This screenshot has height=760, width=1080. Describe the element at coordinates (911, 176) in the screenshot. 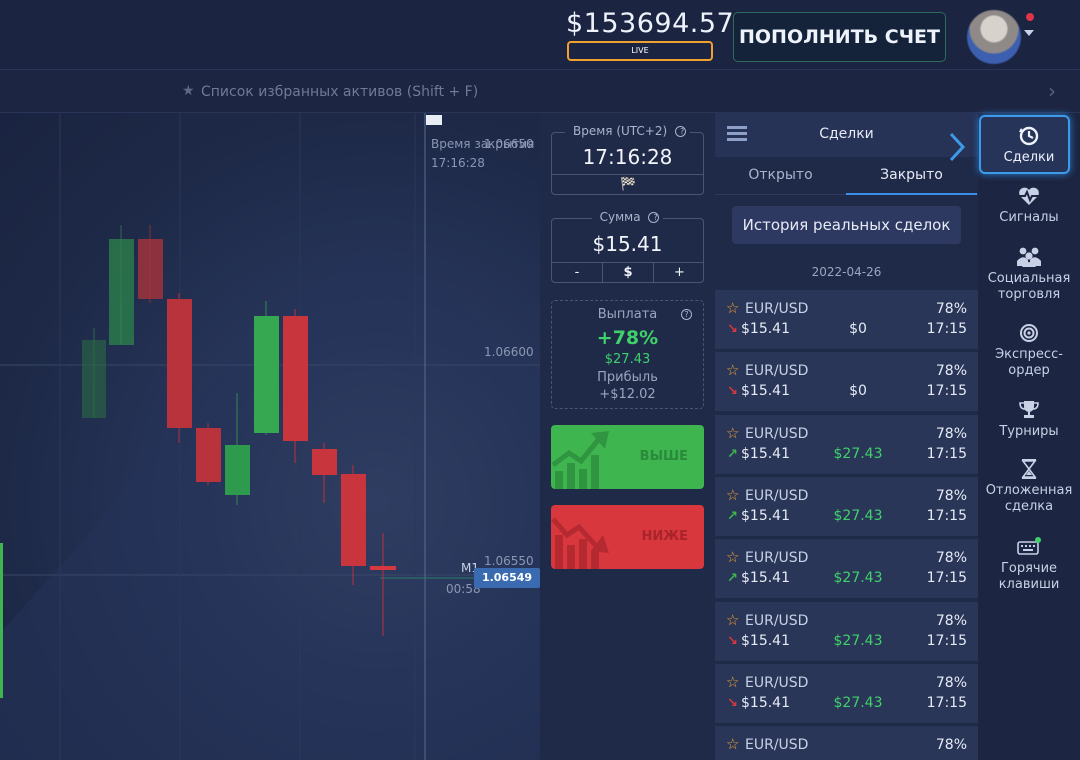

I see `tab-closed: Закрыто` at that location.